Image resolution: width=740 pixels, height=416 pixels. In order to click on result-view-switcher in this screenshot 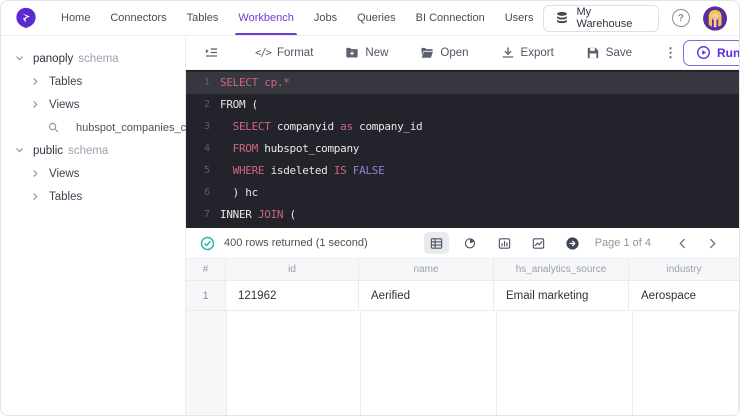, I will do `click(504, 243)`.